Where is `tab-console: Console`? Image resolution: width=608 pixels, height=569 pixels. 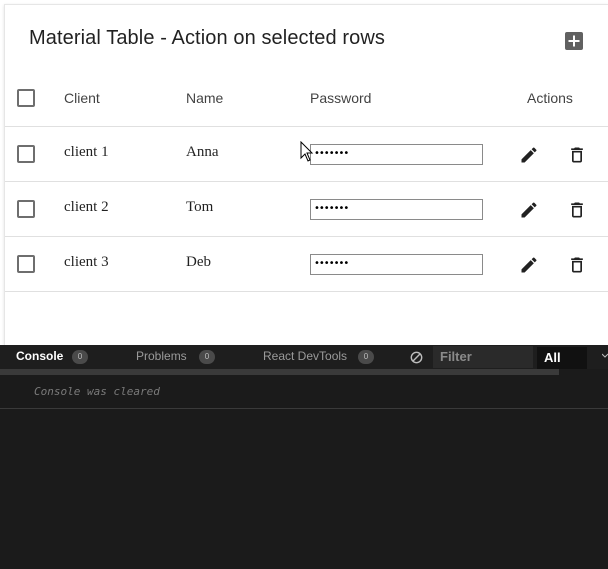
tab-console: Console is located at coordinates (39, 356).